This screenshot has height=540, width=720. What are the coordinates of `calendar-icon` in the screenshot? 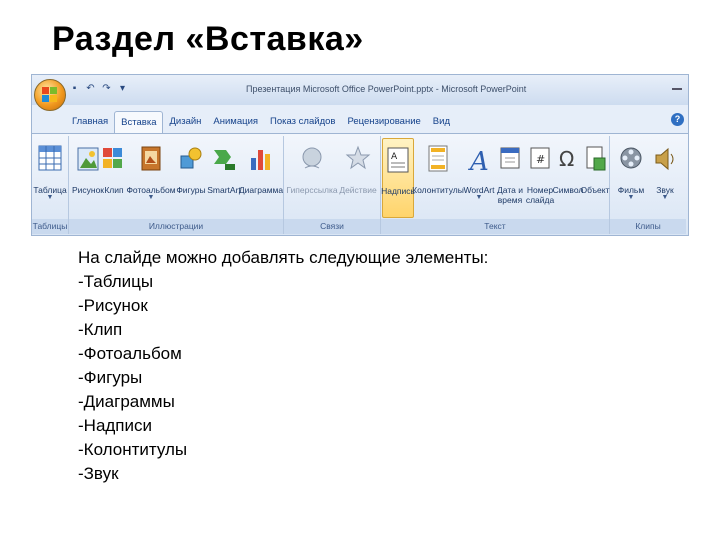 It's located at (510, 161).